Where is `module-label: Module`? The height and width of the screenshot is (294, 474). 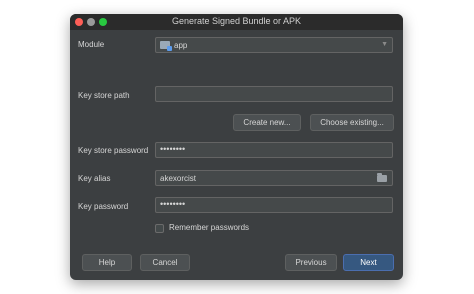
module-label: Module is located at coordinates (91, 44).